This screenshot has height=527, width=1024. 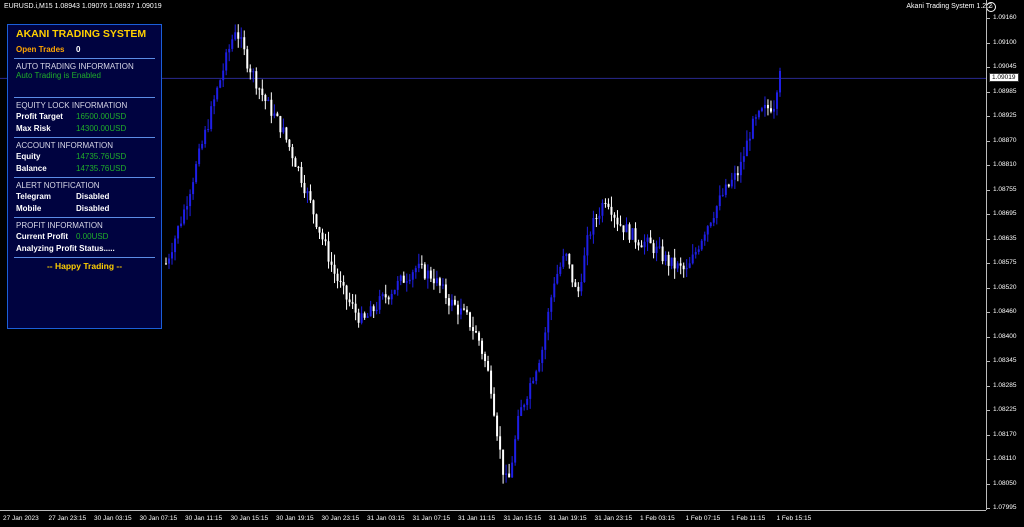 I want to click on open-trades-value: 0, so click(x=78, y=49).